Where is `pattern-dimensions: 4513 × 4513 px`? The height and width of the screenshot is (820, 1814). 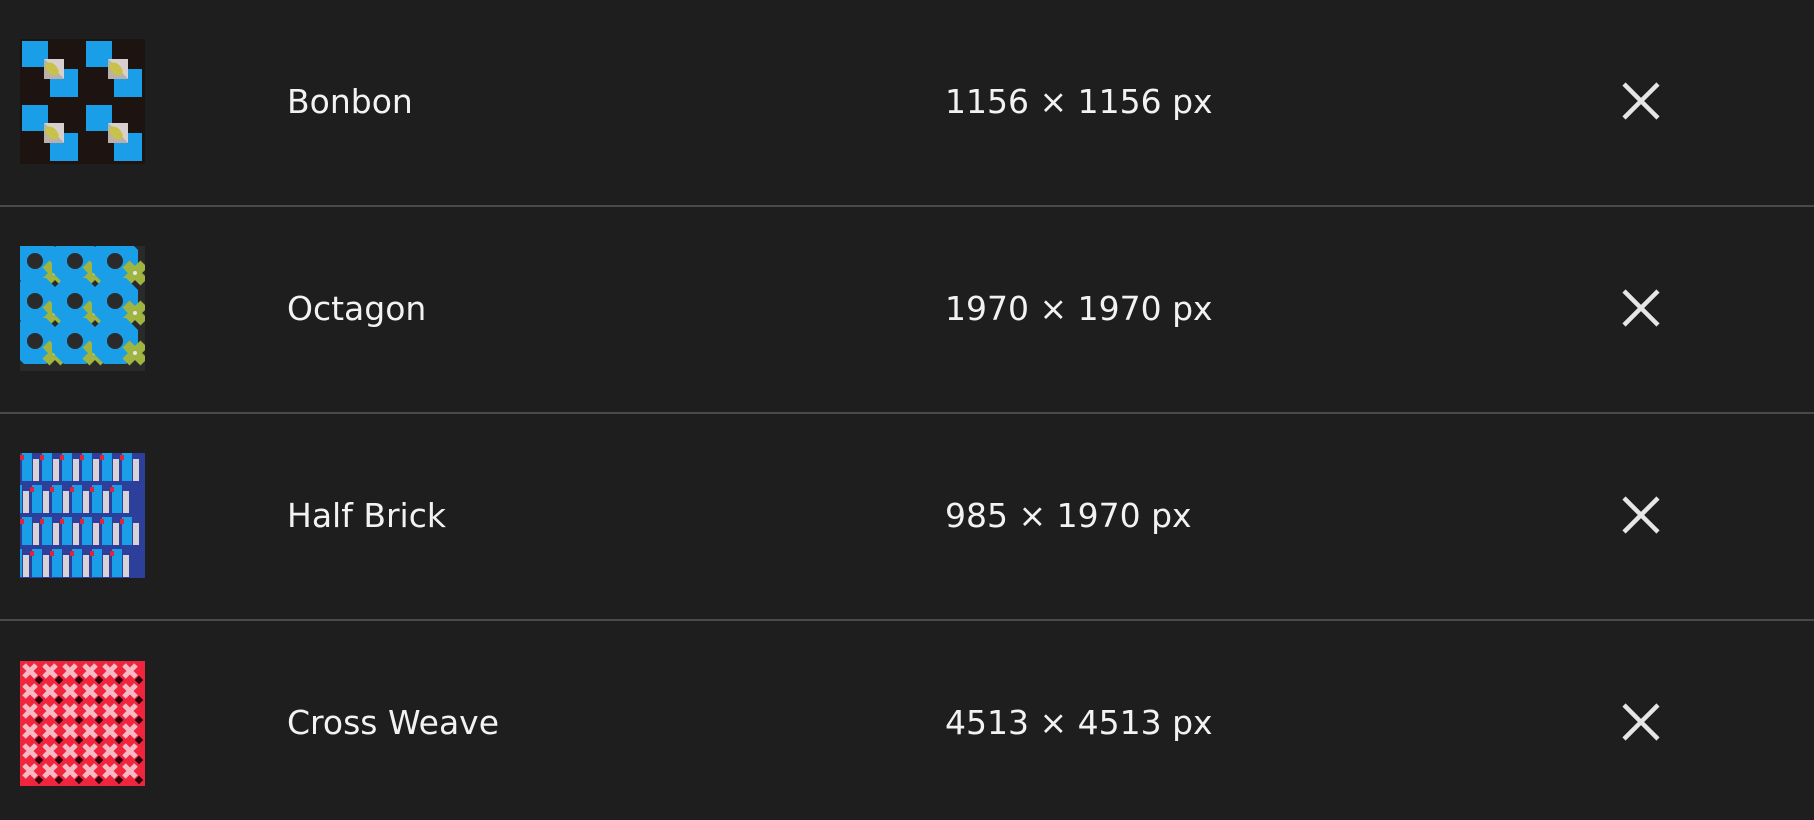 pattern-dimensions: 4513 × 4513 px is located at coordinates (1079, 722).